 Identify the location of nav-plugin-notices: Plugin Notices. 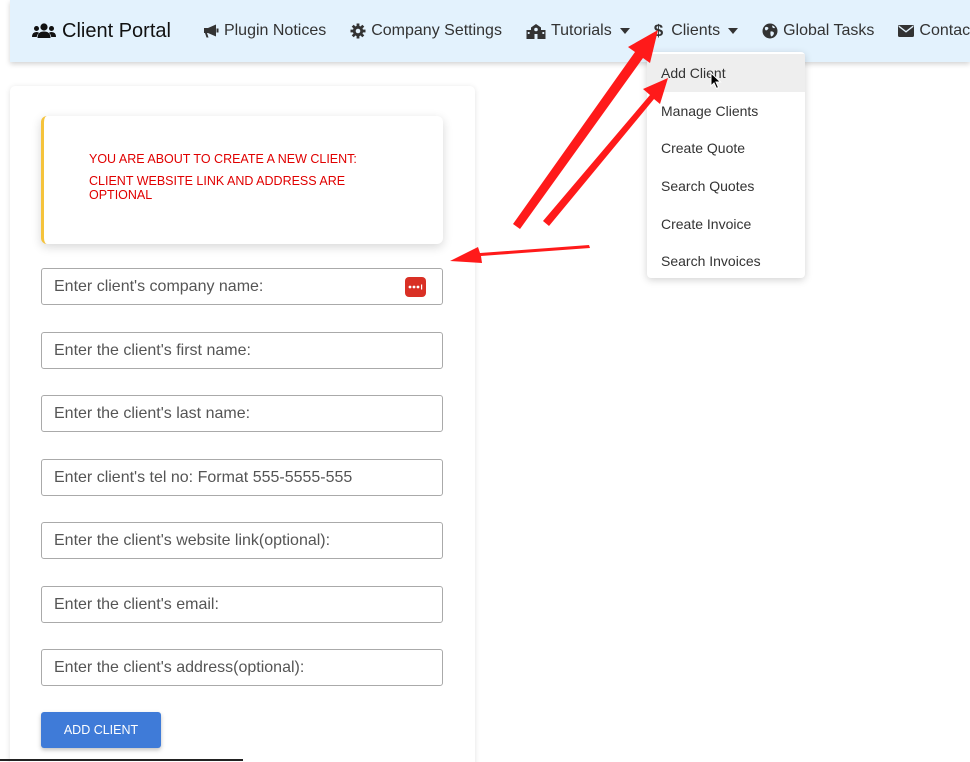
(264, 31).